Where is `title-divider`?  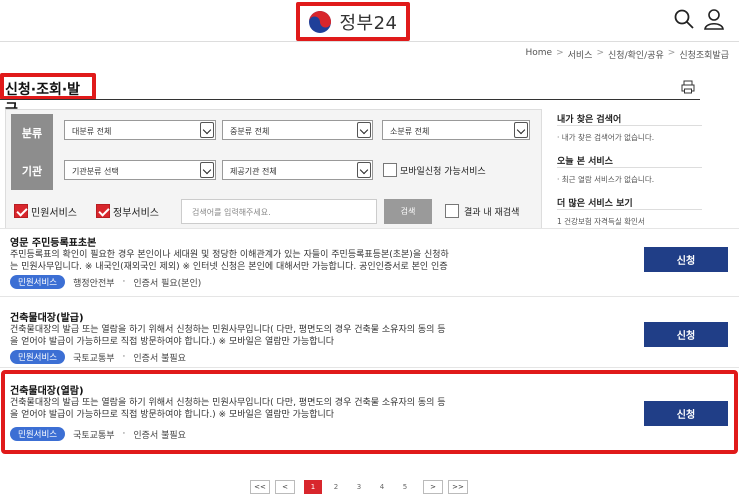
title-divider is located at coordinates (350, 99).